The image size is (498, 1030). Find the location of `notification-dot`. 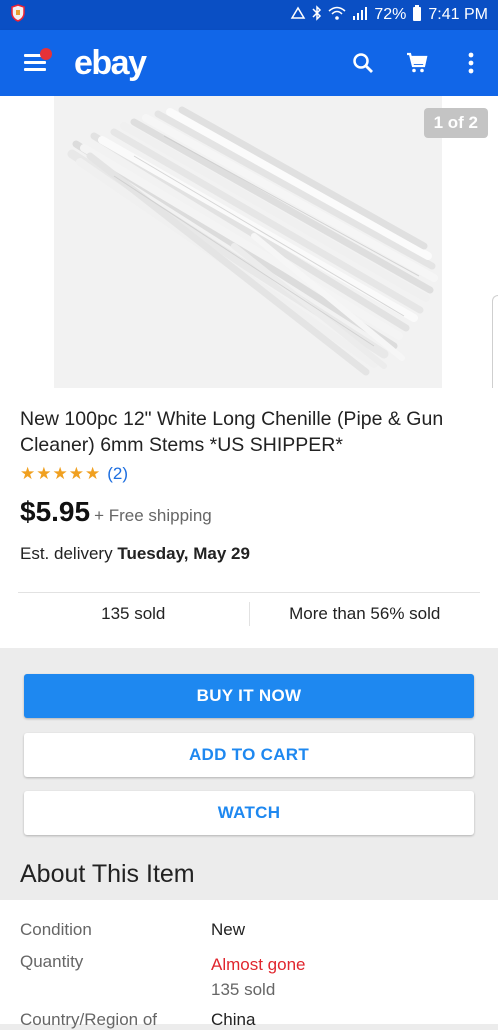

notification-dot is located at coordinates (46, 54).